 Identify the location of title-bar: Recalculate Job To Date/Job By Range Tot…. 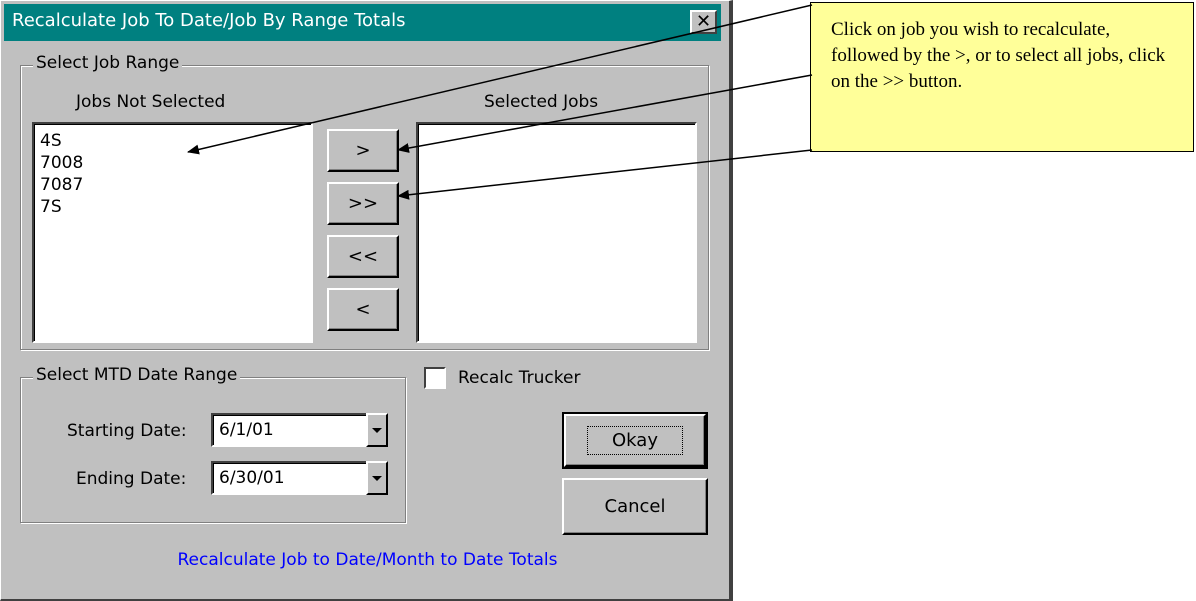
(362, 22).